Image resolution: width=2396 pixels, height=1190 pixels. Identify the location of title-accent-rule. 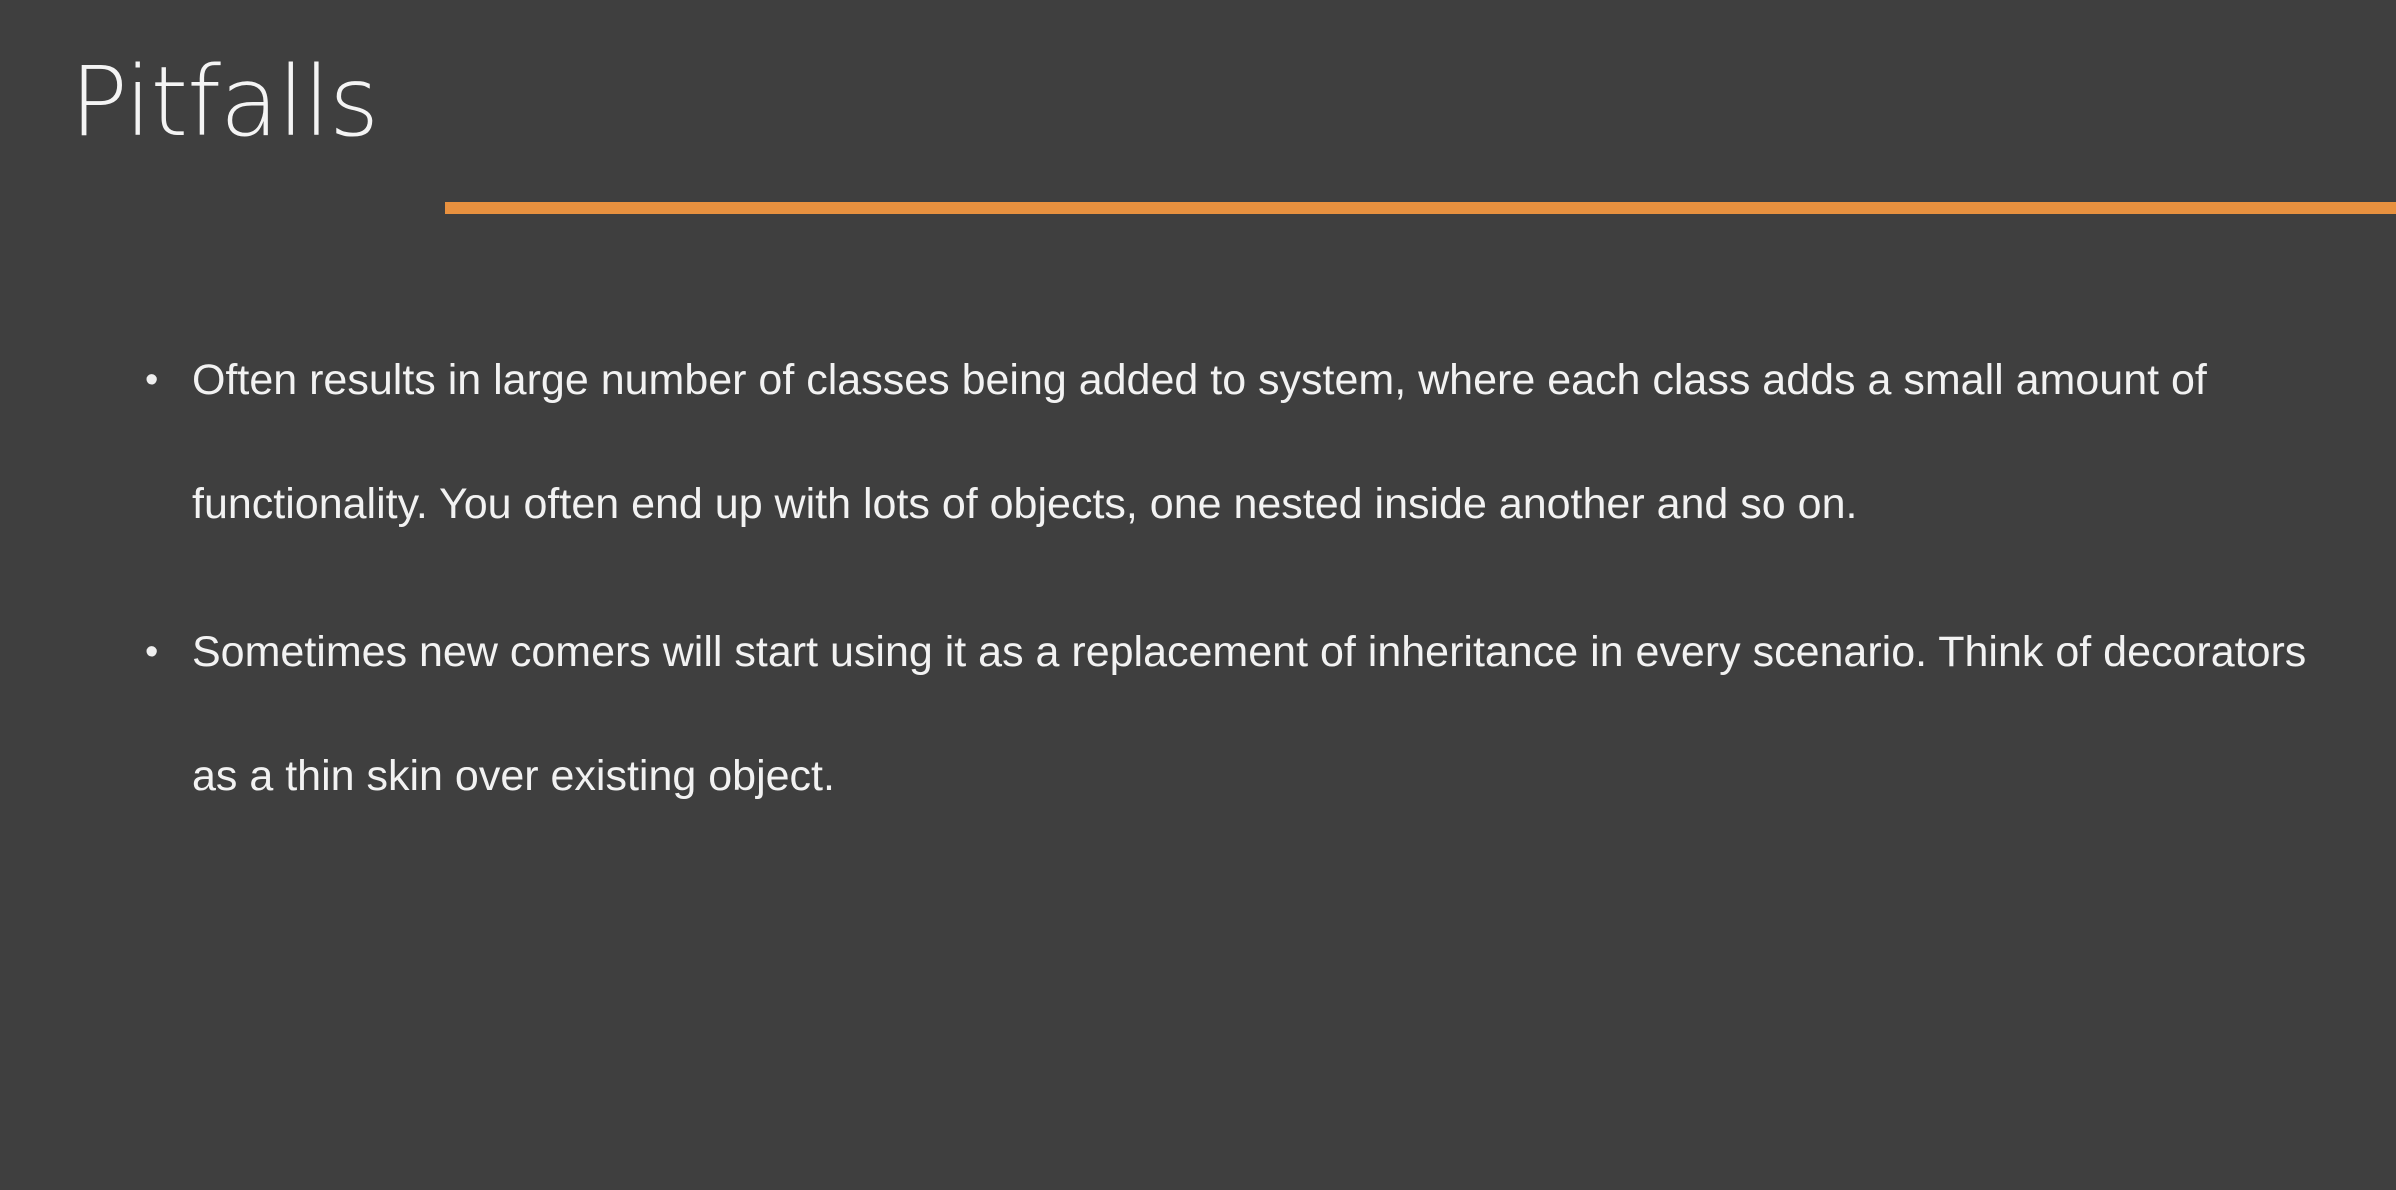
(1420, 208).